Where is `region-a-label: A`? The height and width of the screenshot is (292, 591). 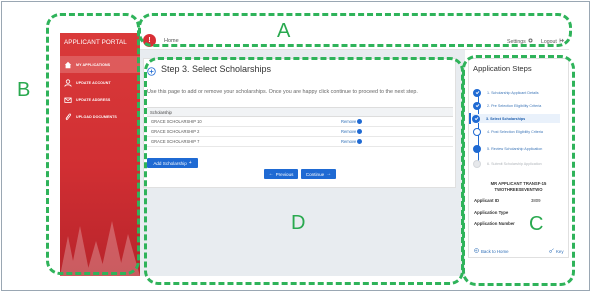 region-a-label: A is located at coordinates (284, 31).